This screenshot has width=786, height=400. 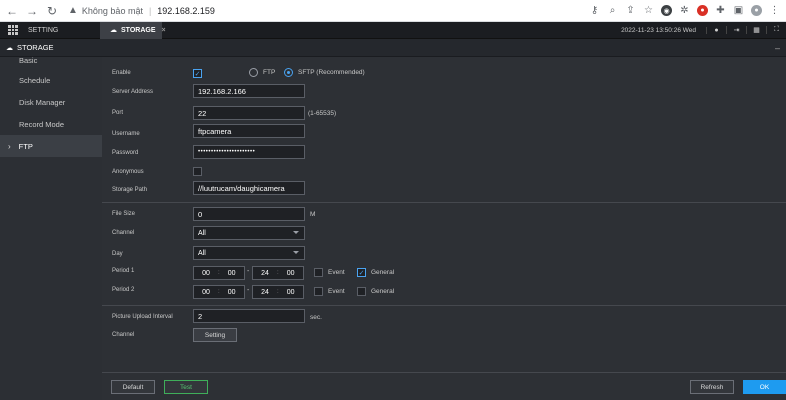 I want to click on sftp-label: SFTP (Recommended), so click(x=331, y=72).